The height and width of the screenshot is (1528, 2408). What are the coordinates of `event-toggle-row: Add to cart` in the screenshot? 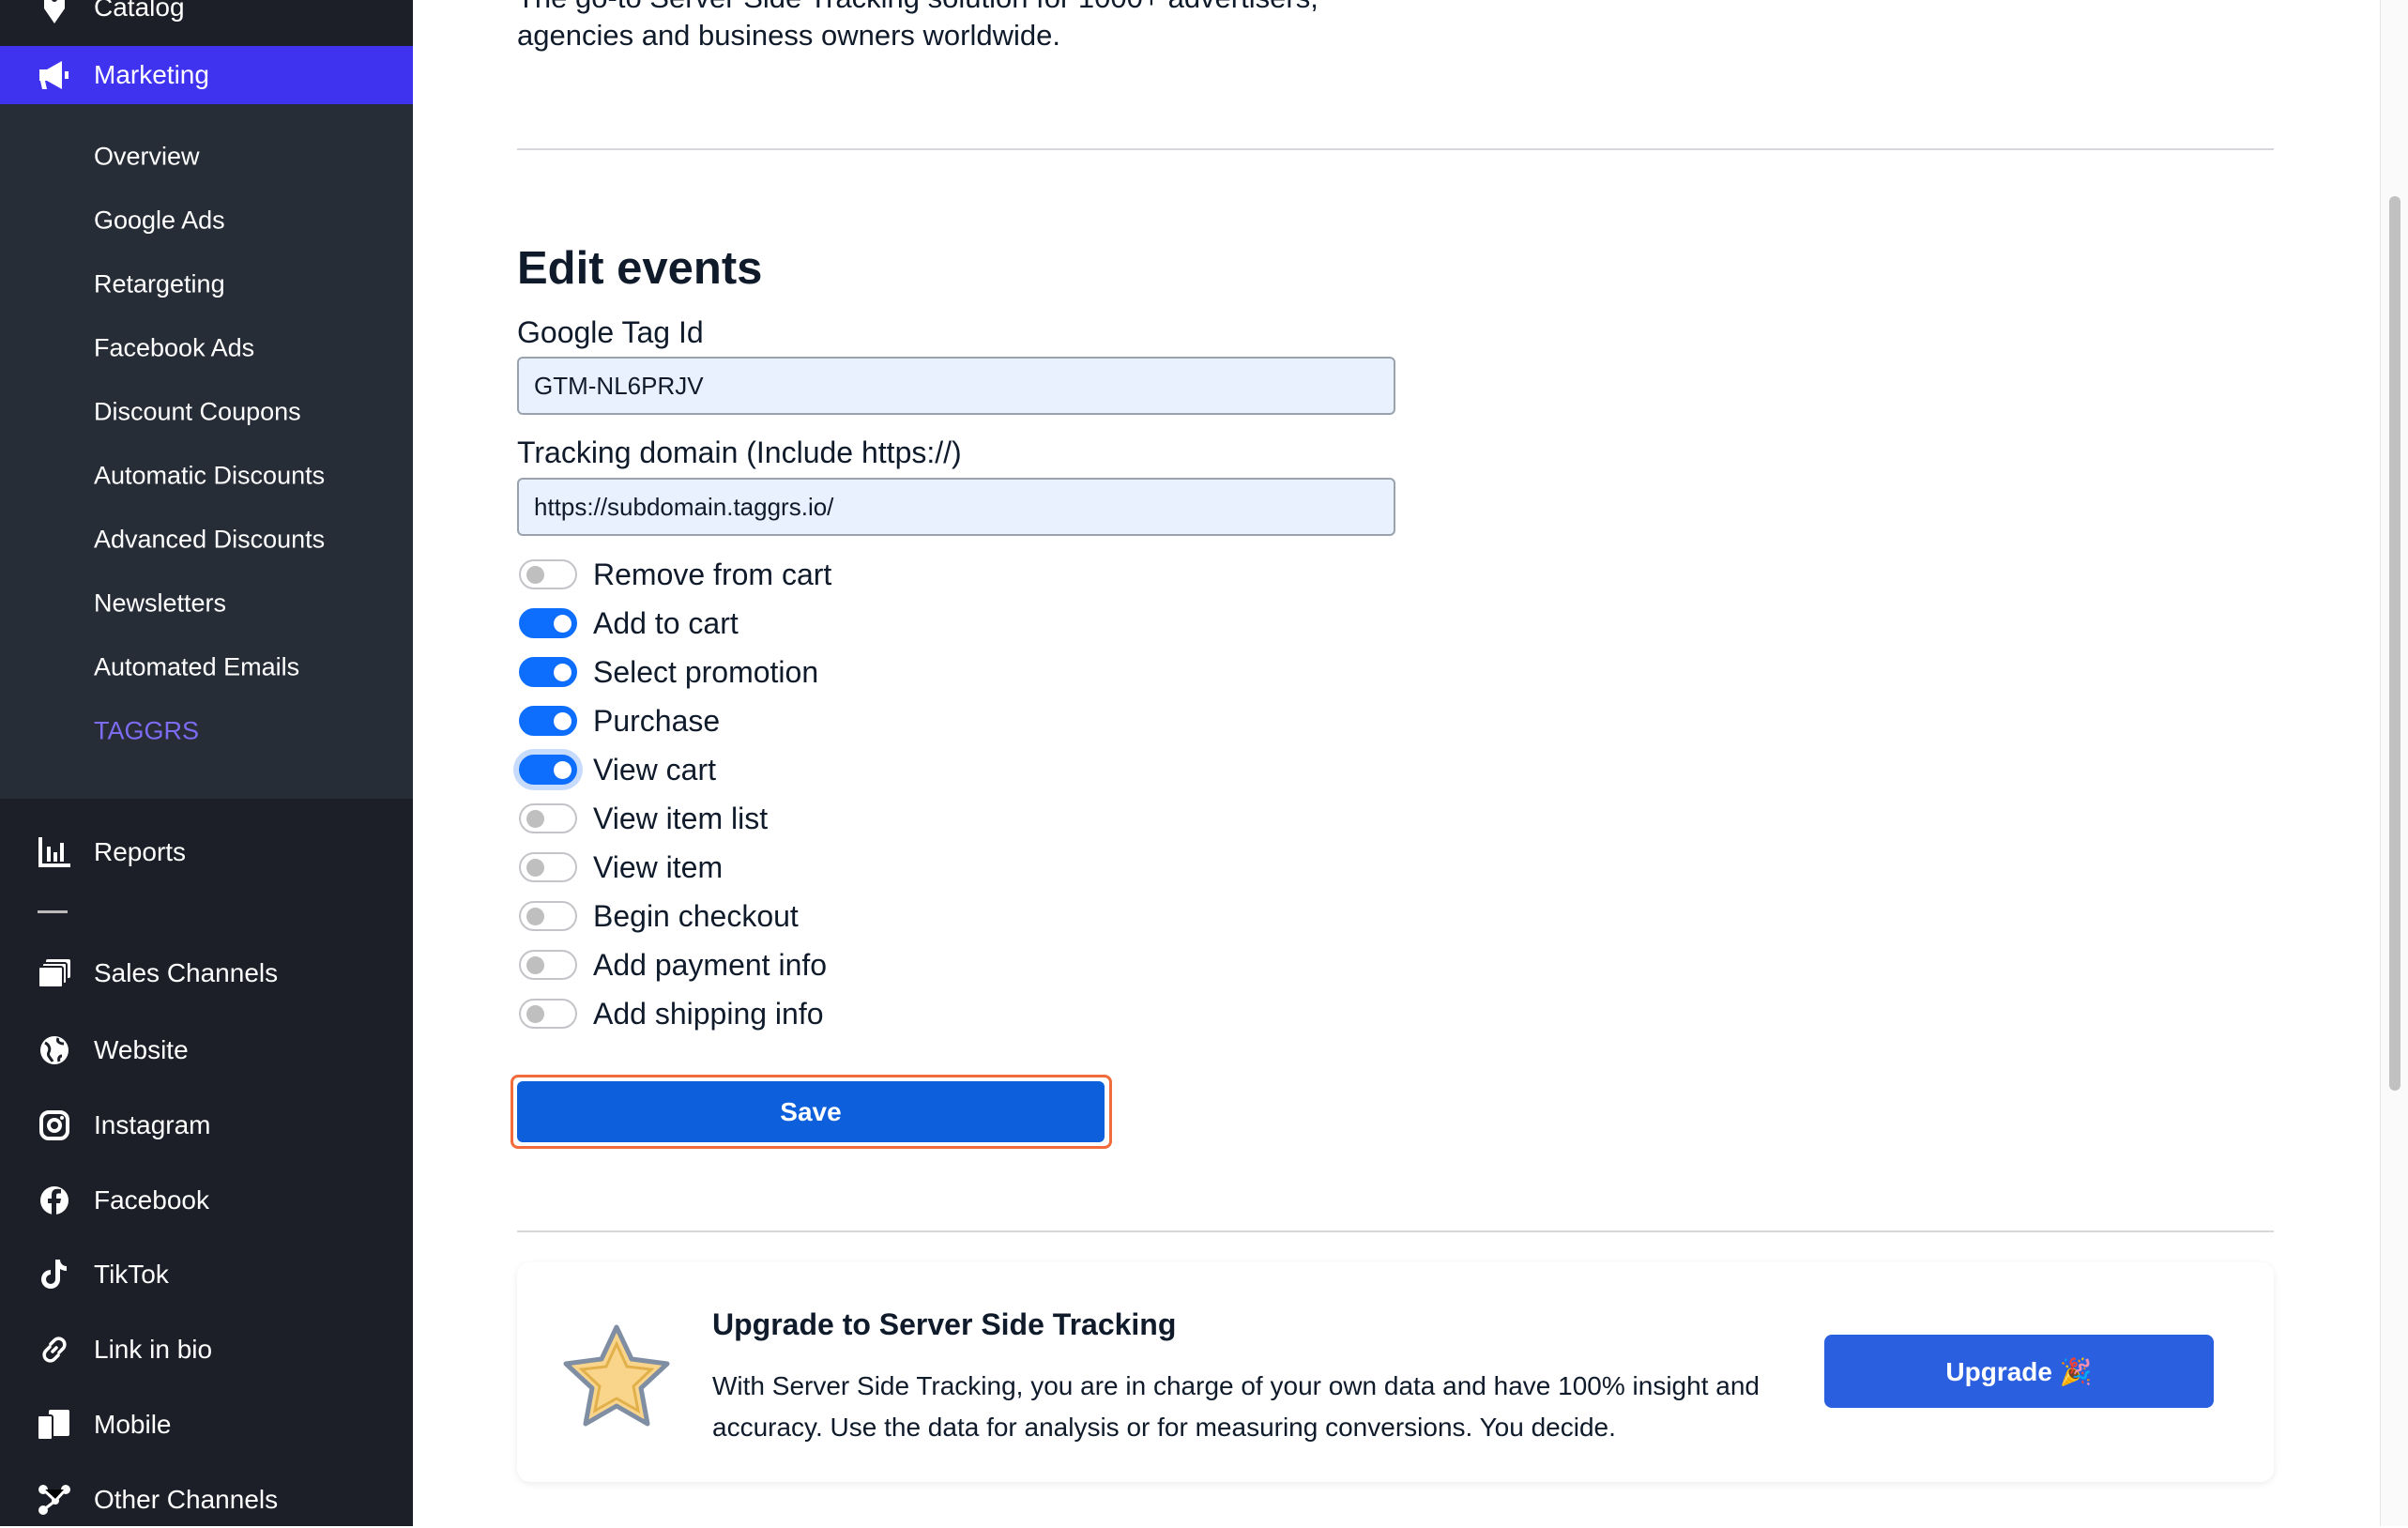 It's located at (629, 623).